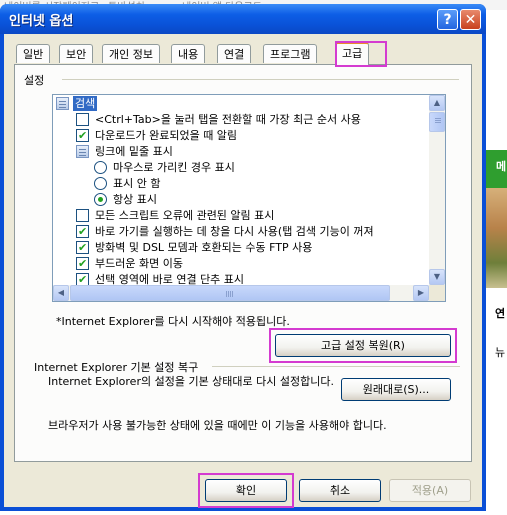 Image resolution: width=507 pixels, height=515 pixels. What do you see at coordinates (246, 490) in the screenshot?
I see `ok-button: 확인` at bounding box center [246, 490].